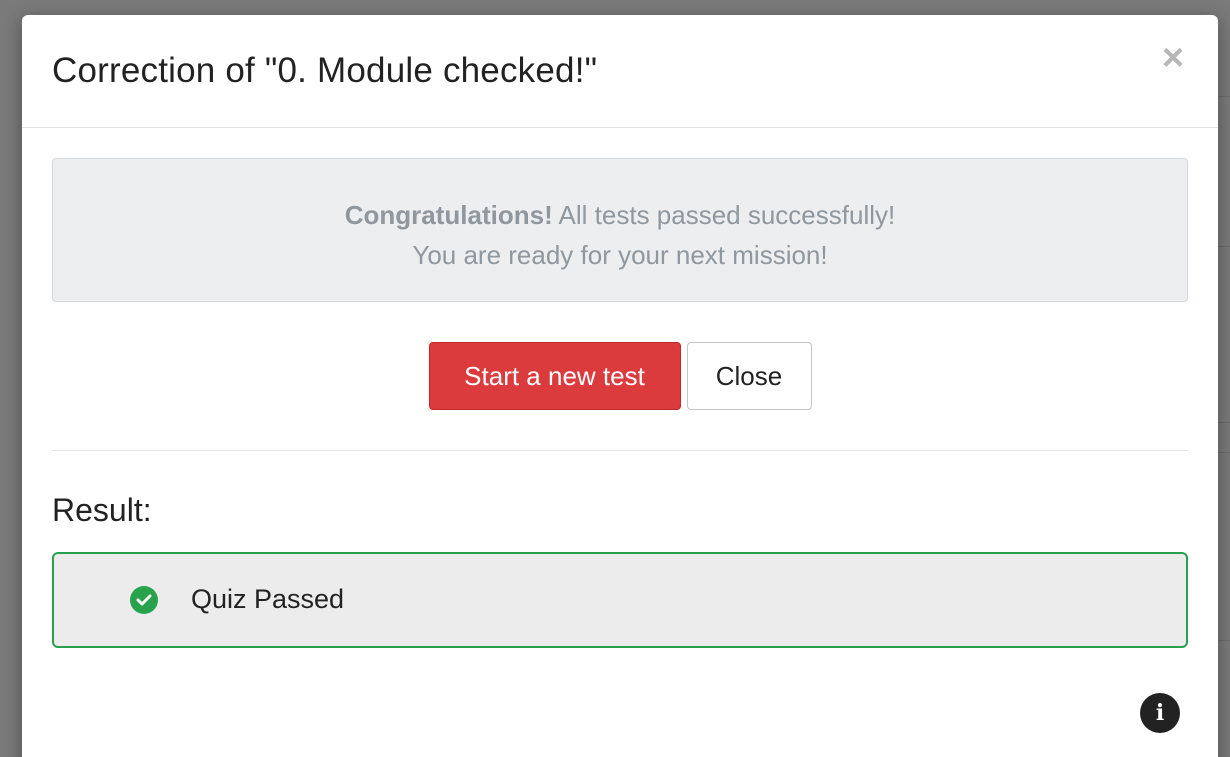 Image resolution: width=1230 pixels, height=757 pixels. What do you see at coordinates (102, 510) in the screenshot?
I see `result-heading: Result:` at bounding box center [102, 510].